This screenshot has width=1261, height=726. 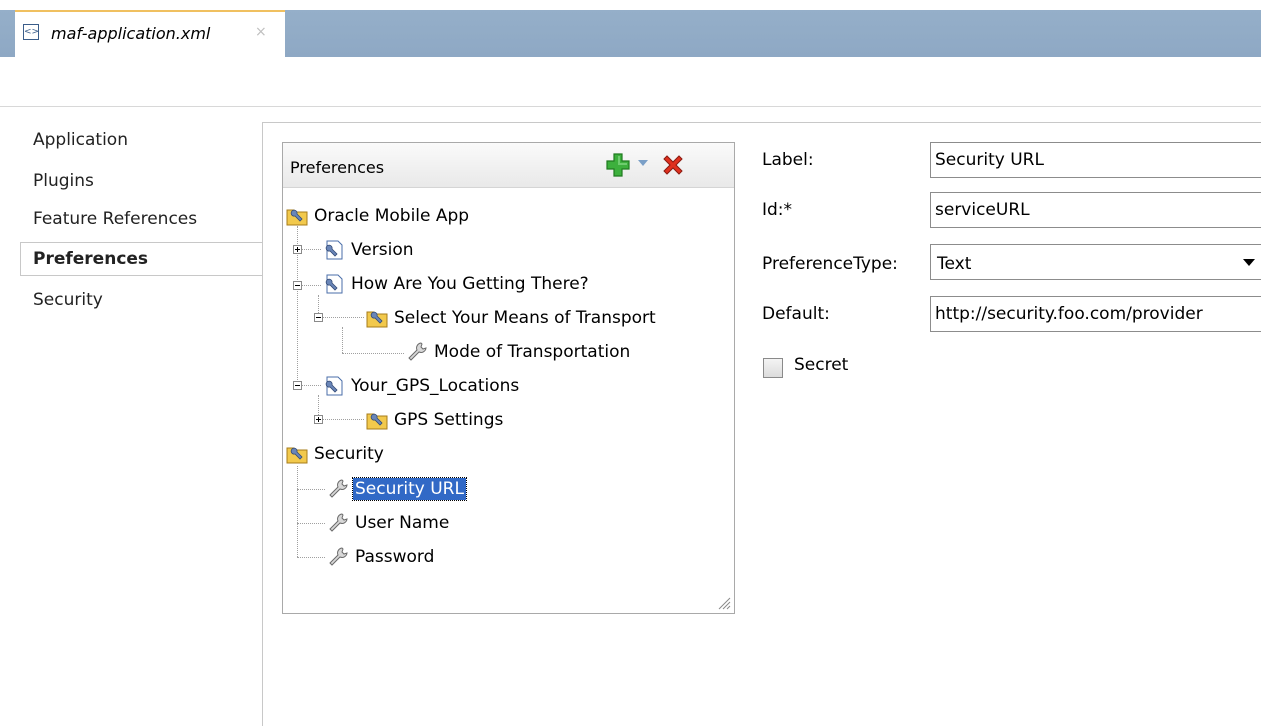 What do you see at coordinates (724, 603) in the screenshot?
I see `resize-grip-icon` at bounding box center [724, 603].